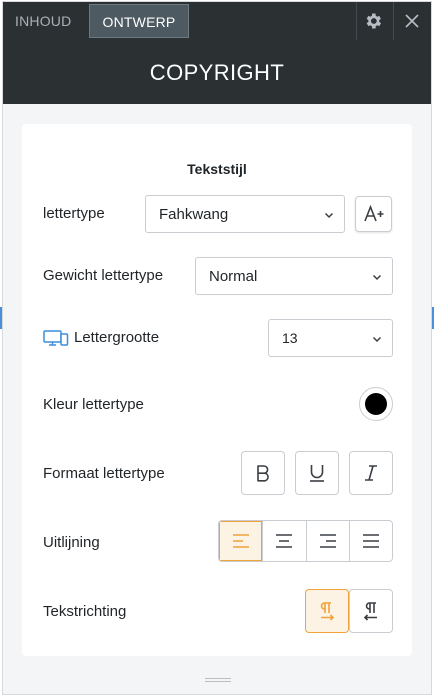 The height and width of the screenshot is (696, 434). Describe the element at coordinates (245, 214) in the screenshot. I see `font-family-select: Fahkwang` at that location.